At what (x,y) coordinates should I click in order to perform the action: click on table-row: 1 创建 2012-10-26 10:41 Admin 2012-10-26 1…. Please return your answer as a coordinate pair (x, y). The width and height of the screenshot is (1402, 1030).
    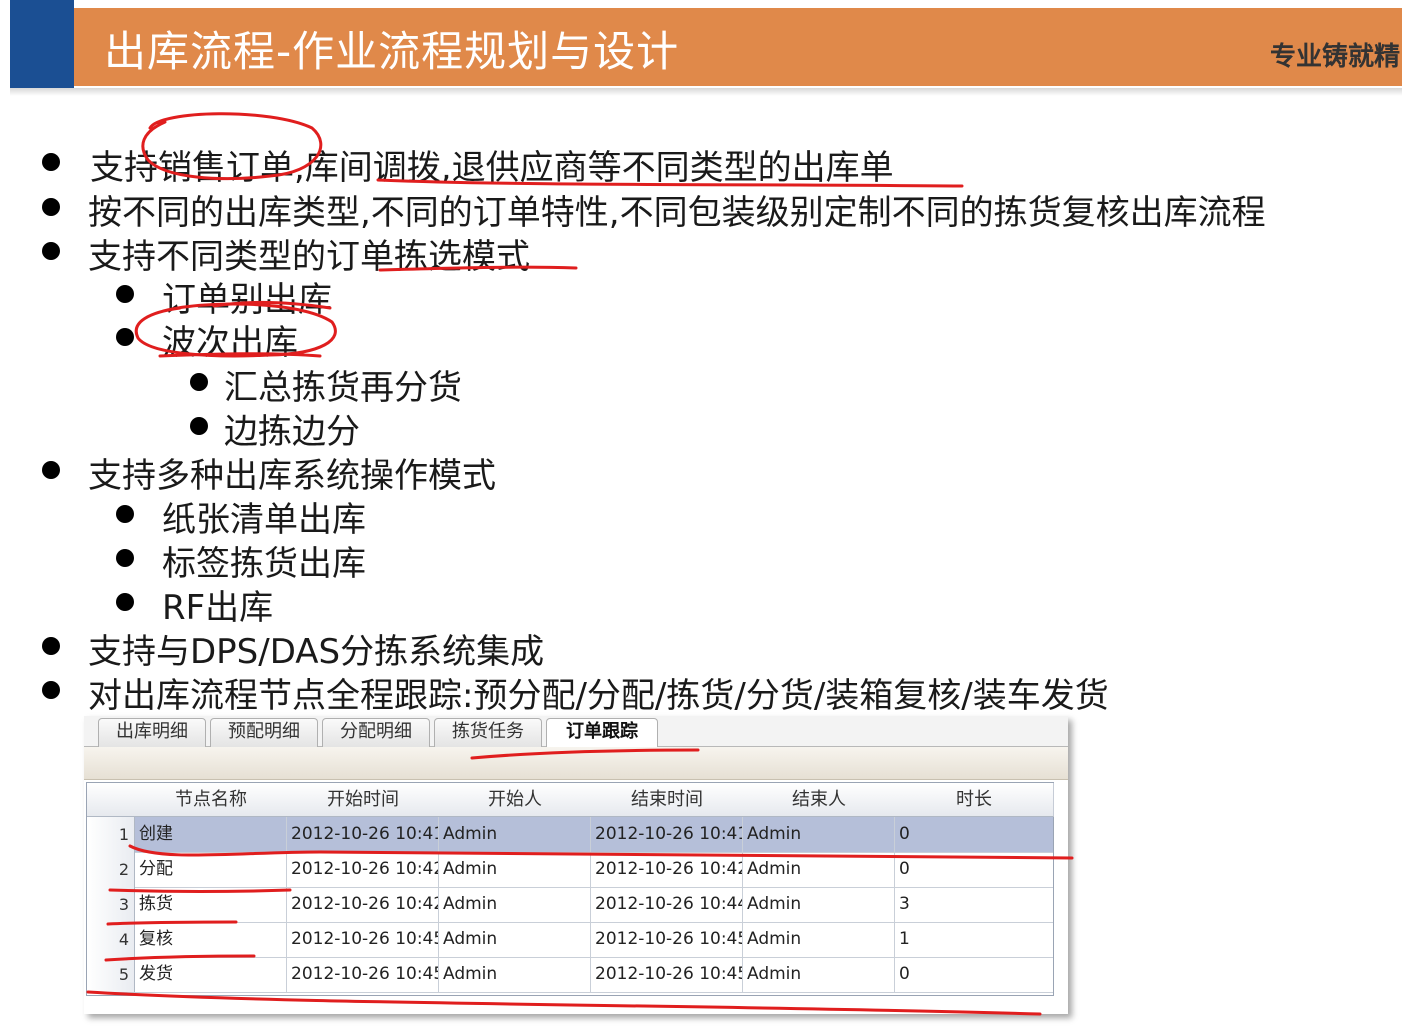
    Looking at the image, I should click on (570, 835).